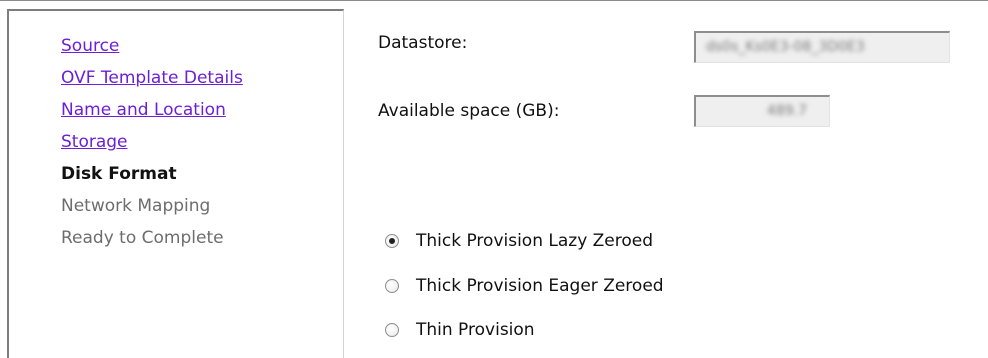 The image size is (988, 358). What do you see at coordinates (136, 206) in the screenshot?
I see `step-network-mapping: Network Mapping` at bounding box center [136, 206].